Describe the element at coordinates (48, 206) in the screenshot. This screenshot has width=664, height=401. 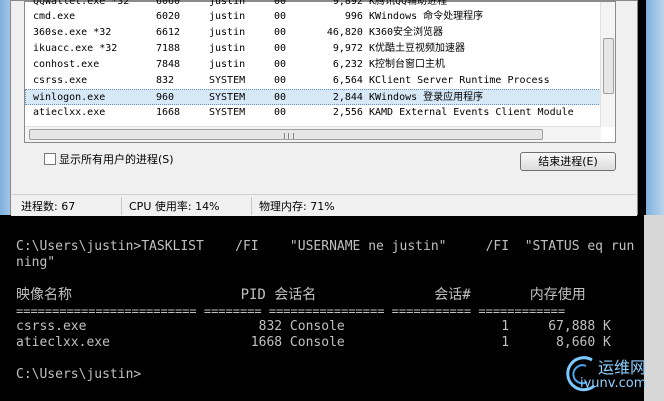
I see `process-count: 进程数: 67` at that location.